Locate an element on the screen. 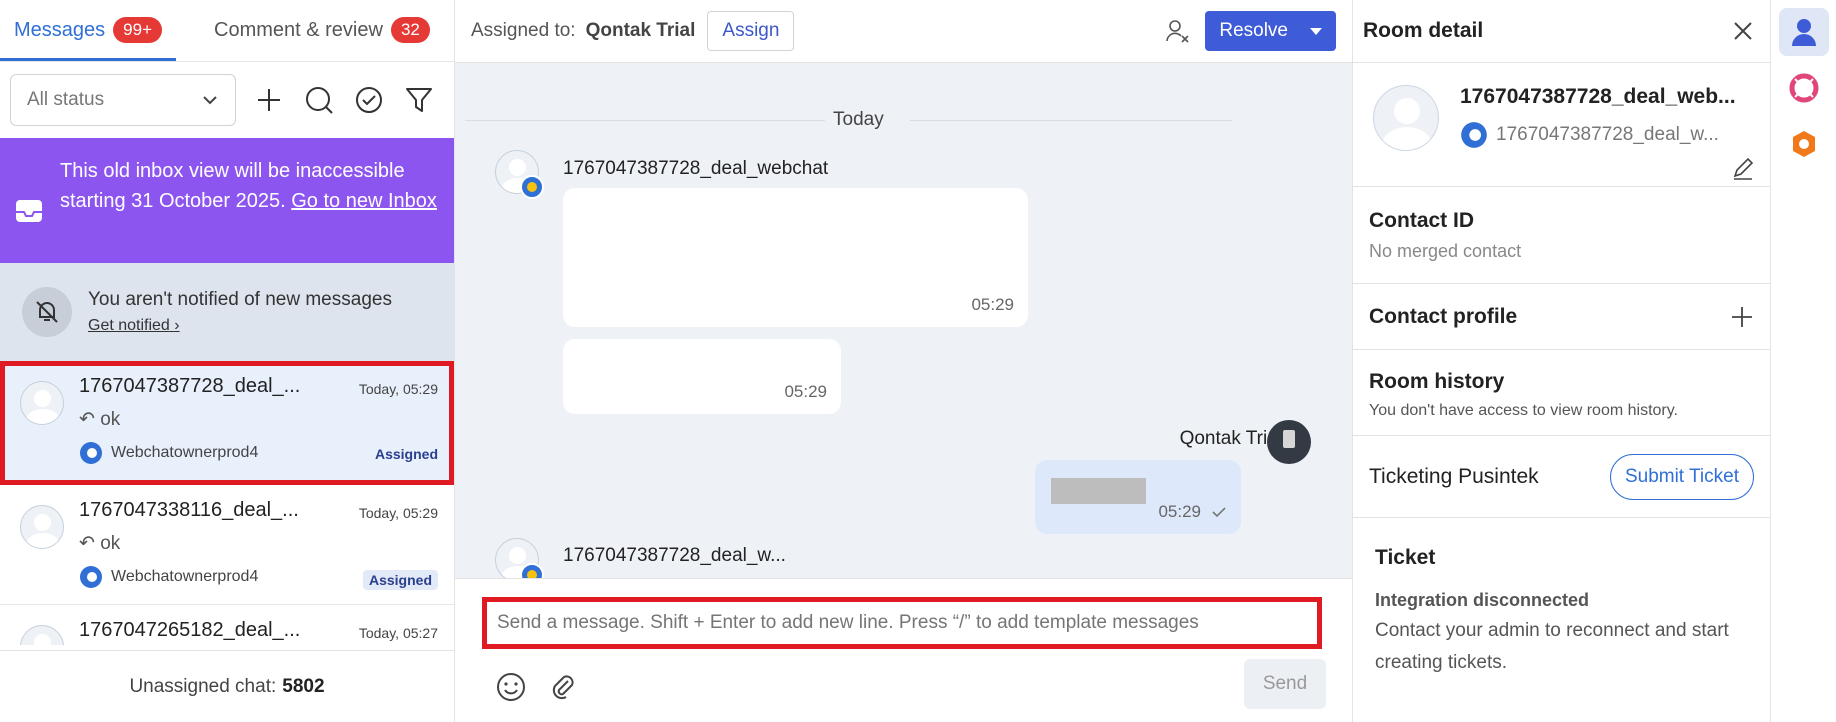  agent-avatar is located at coordinates (1289, 442).